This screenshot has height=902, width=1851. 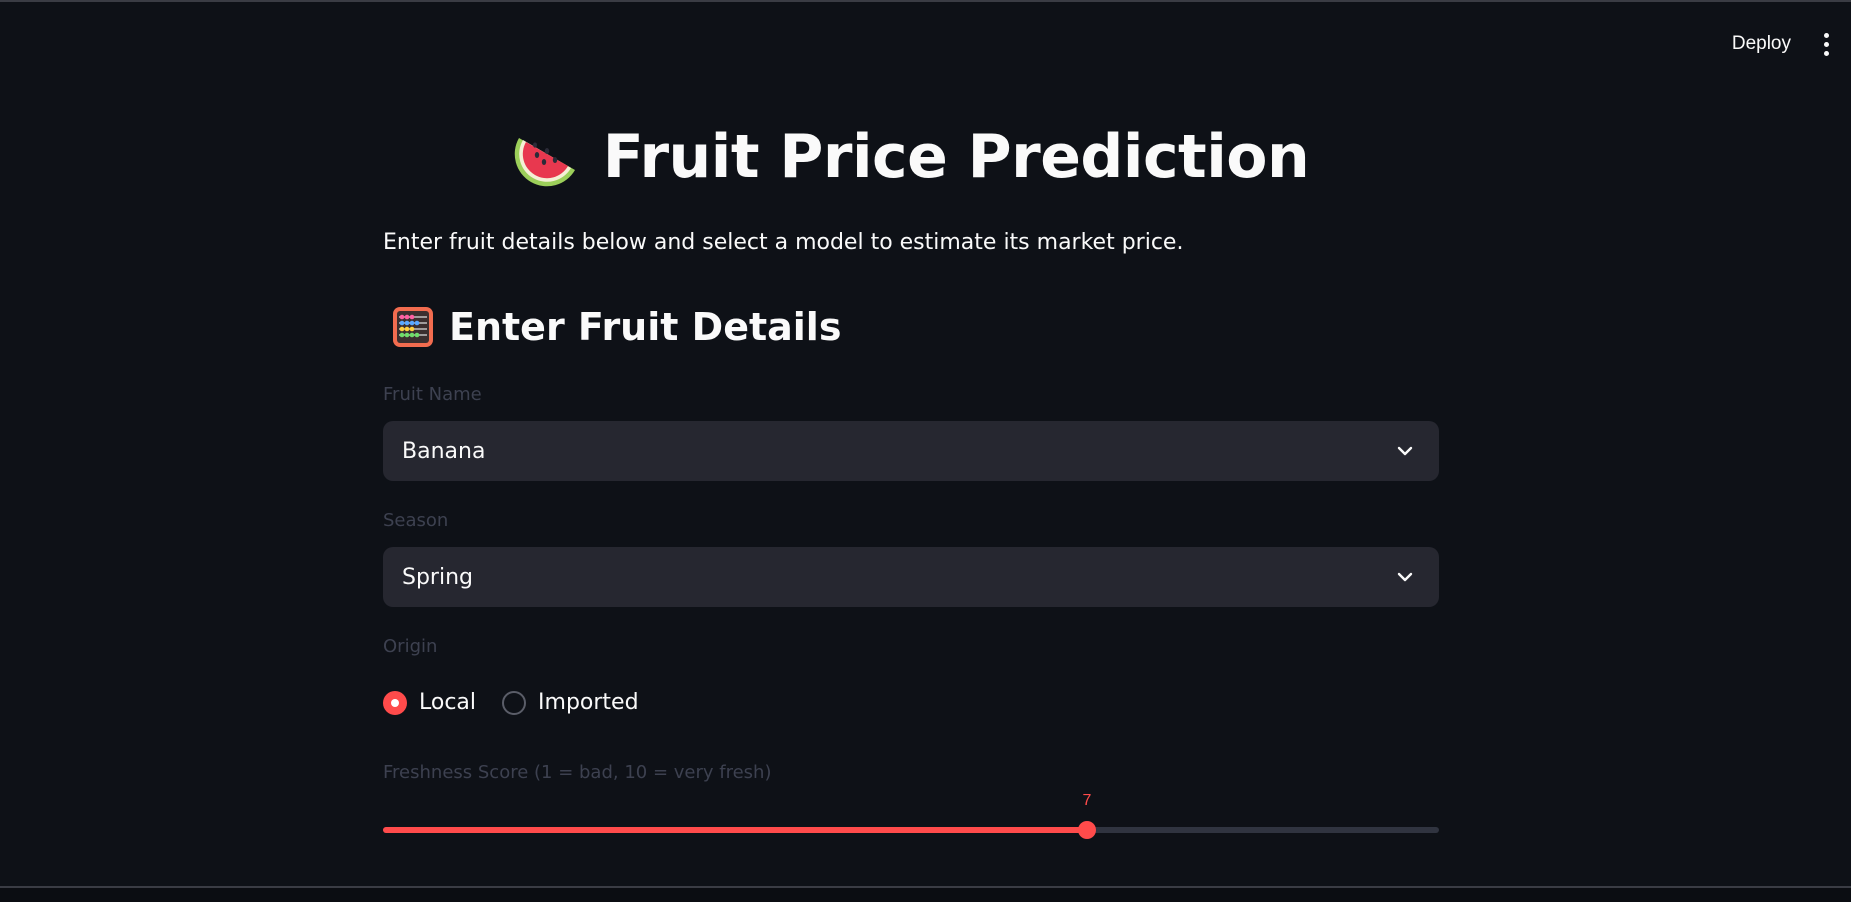 What do you see at coordinates (514, 702) in the screenshot?
I see `radio-unselected-icon` at bounding box center [514, 702].